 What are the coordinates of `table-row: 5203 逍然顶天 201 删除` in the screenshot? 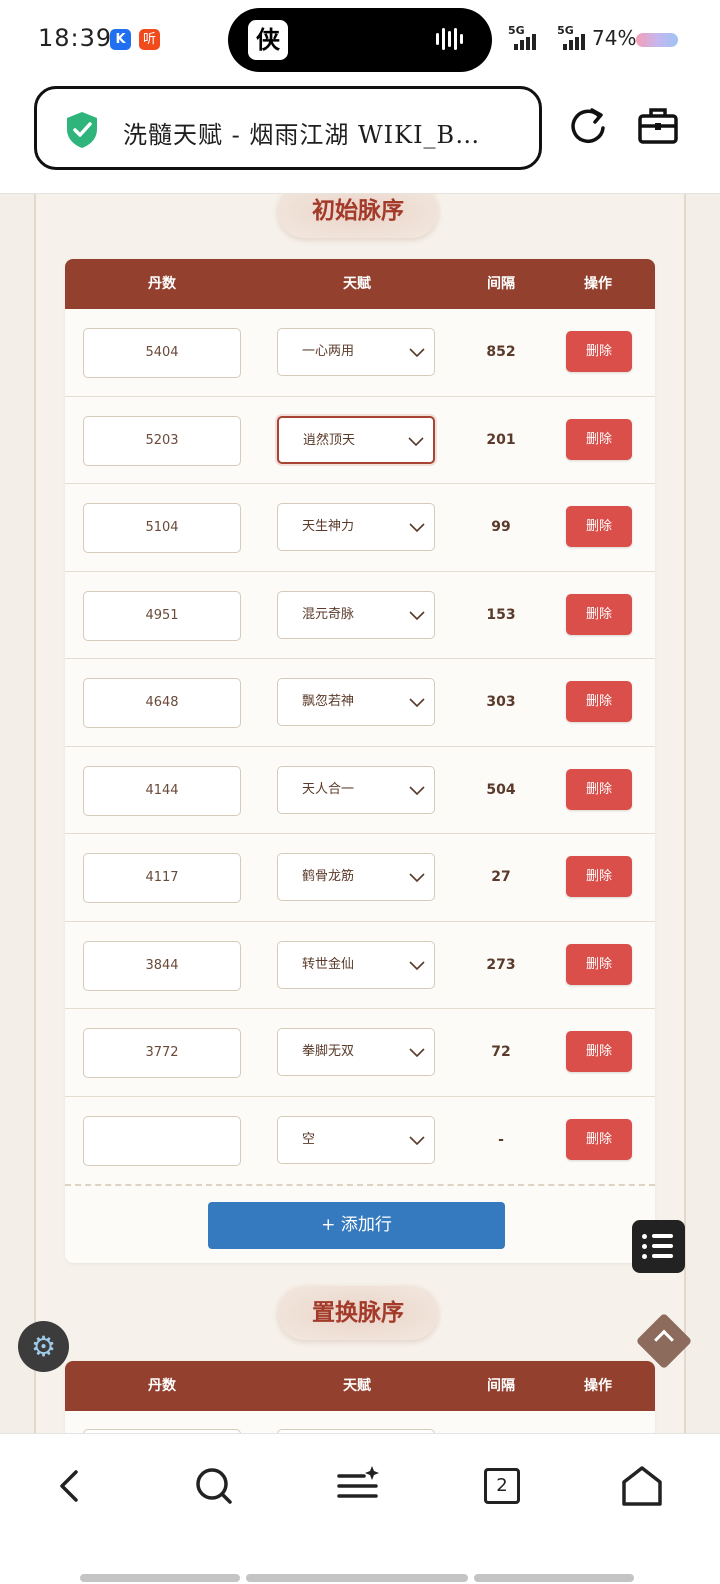 It's located at (360, 440).